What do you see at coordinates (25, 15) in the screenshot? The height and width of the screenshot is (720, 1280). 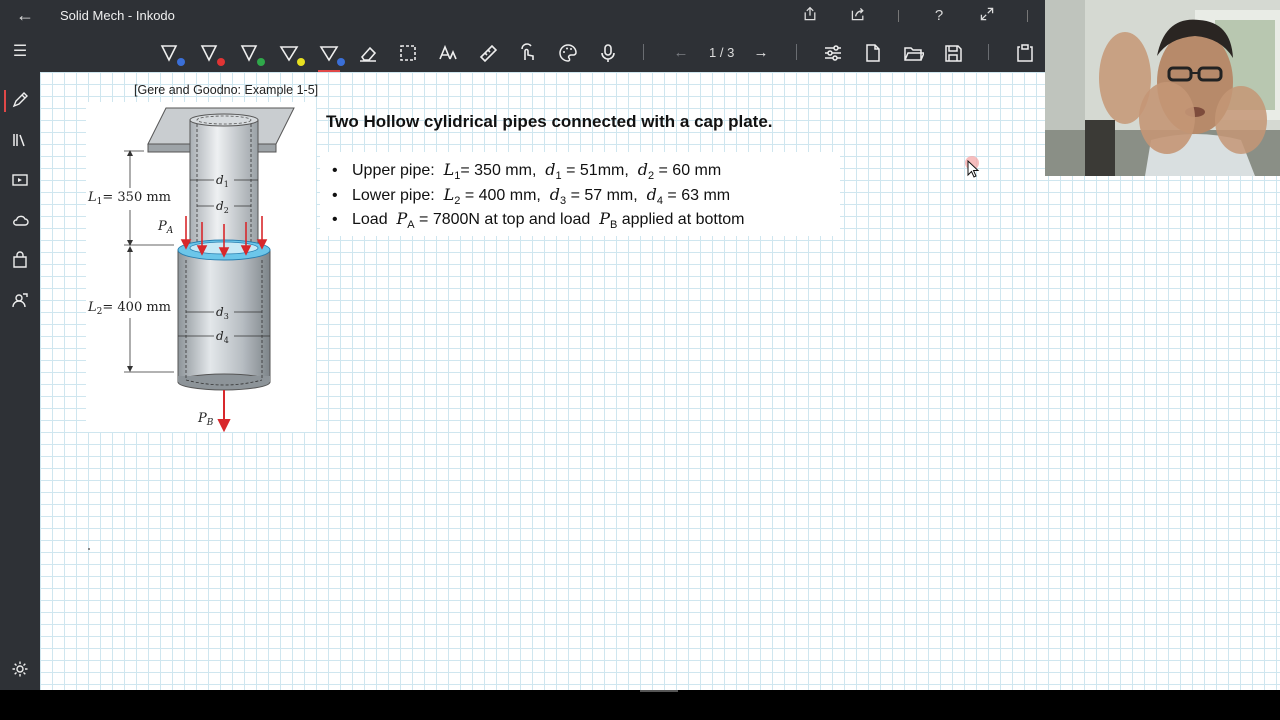 I see `arrow-left-icon: ←` at bounding box center [25, 15].